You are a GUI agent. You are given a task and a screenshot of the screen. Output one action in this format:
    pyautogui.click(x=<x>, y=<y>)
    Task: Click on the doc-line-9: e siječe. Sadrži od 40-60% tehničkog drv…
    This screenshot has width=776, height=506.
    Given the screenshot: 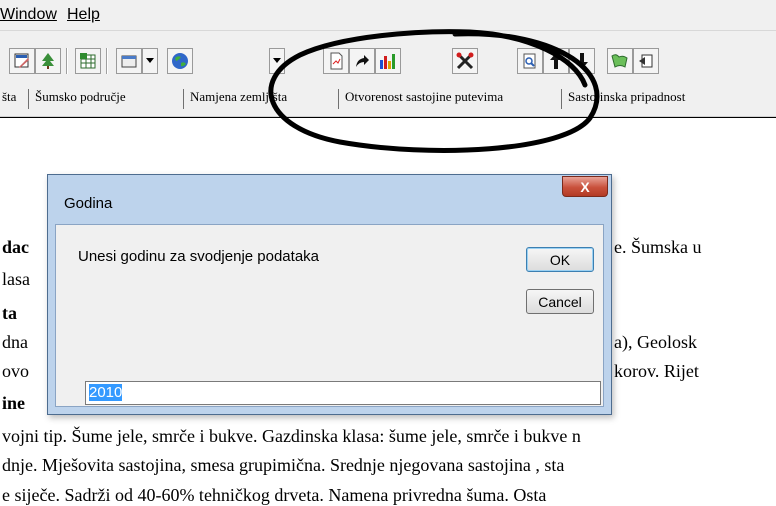 What is the action you would take?
    pyautogui.click(x=274, y=495)
    